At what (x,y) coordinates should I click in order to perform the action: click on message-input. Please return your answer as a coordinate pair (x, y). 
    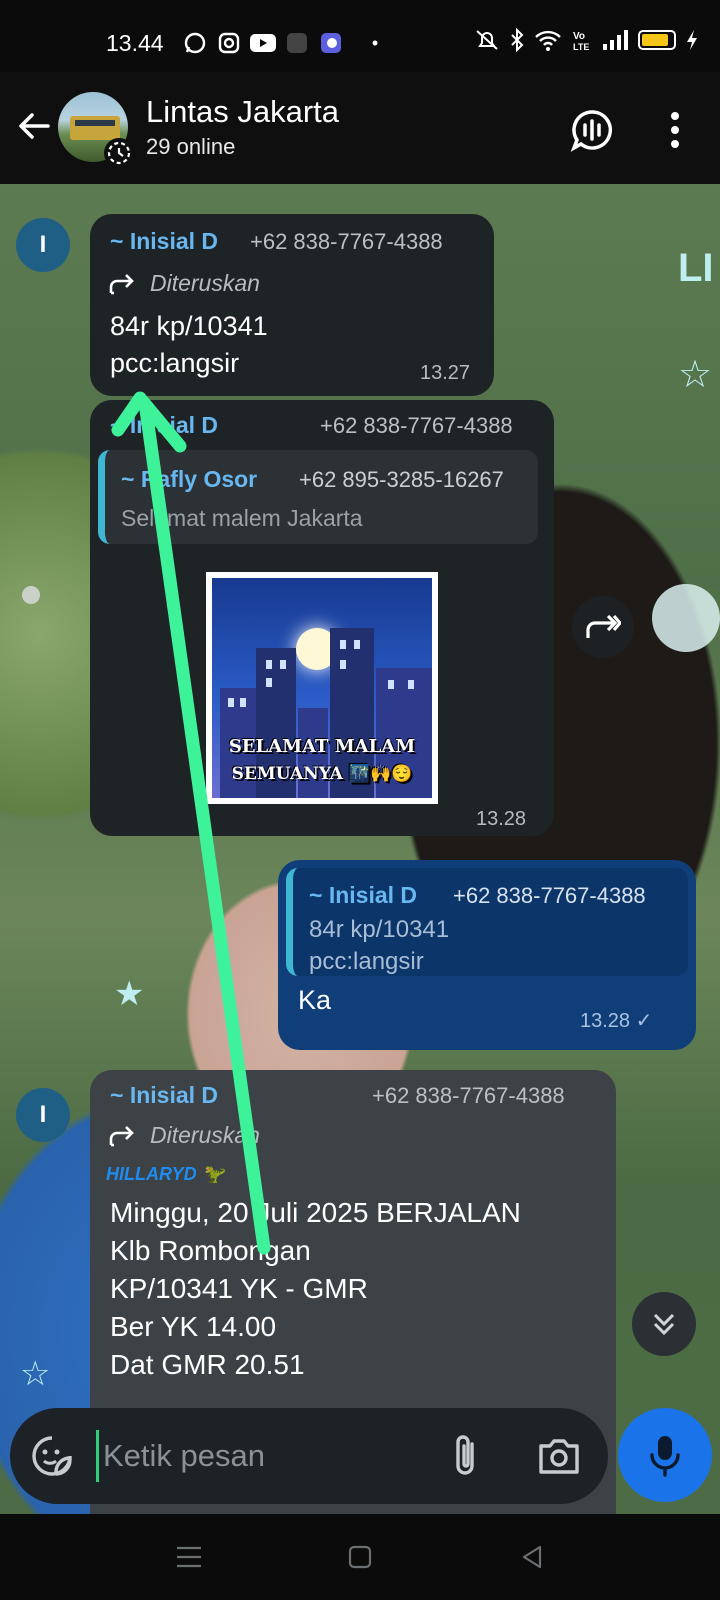
    Looking at the image, I should click on (261, 1456).